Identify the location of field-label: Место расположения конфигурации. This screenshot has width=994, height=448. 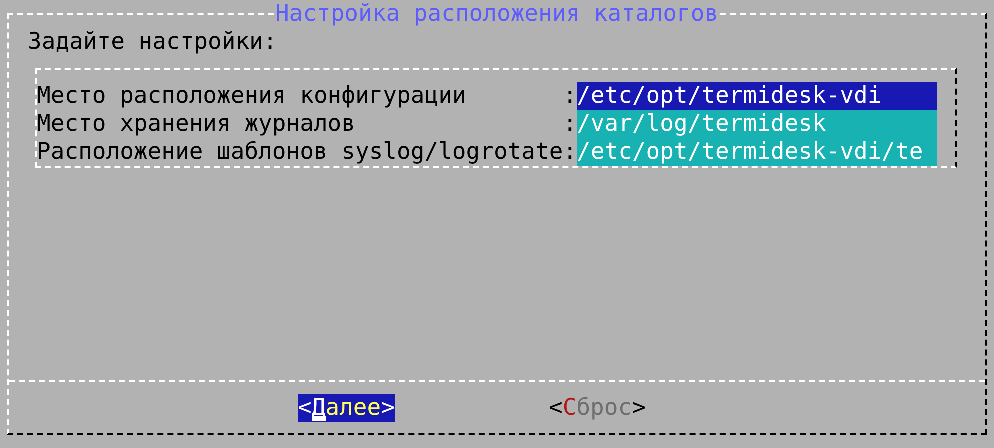
(252, 96).